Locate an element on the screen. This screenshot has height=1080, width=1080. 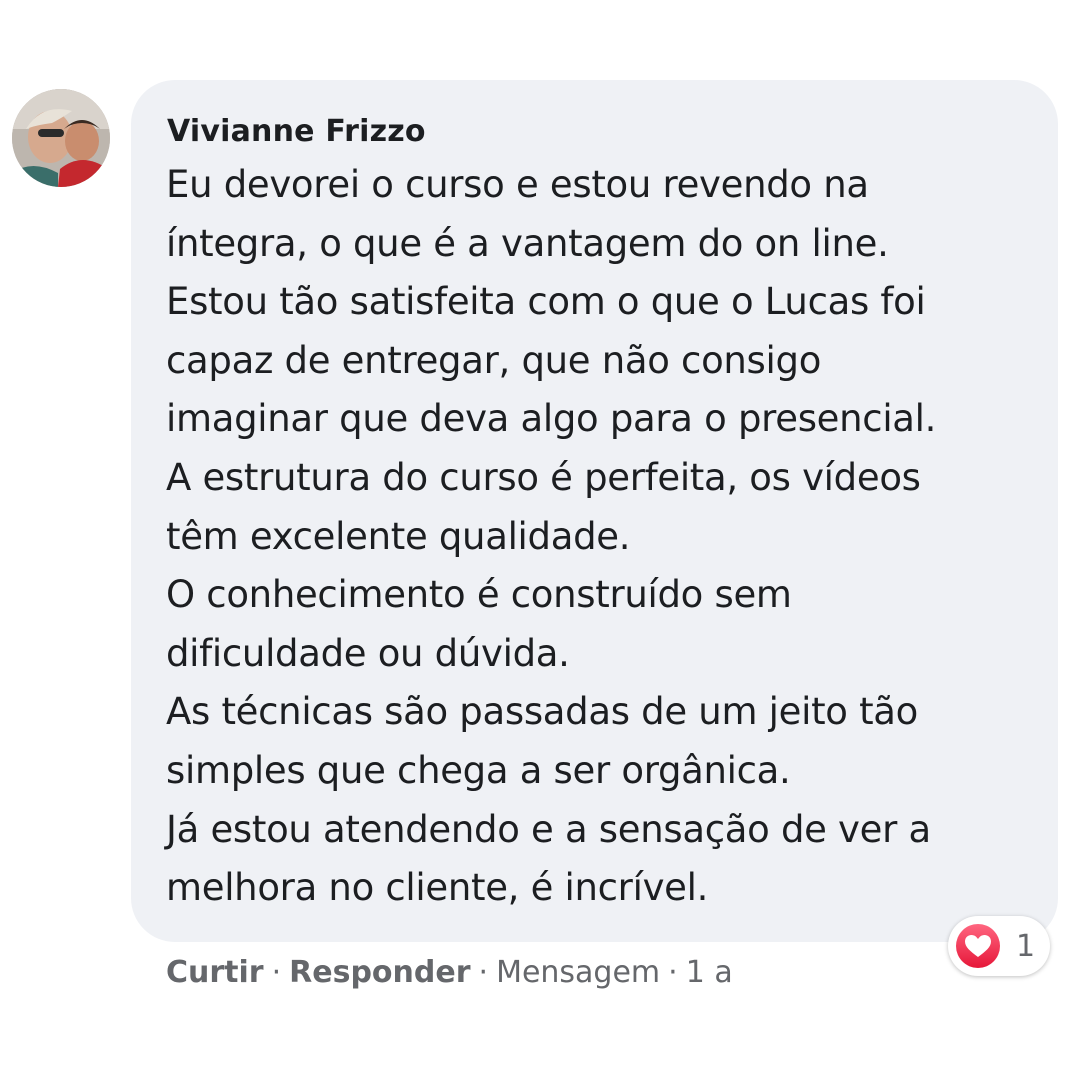
avatar is located at coordinates (61, 138).